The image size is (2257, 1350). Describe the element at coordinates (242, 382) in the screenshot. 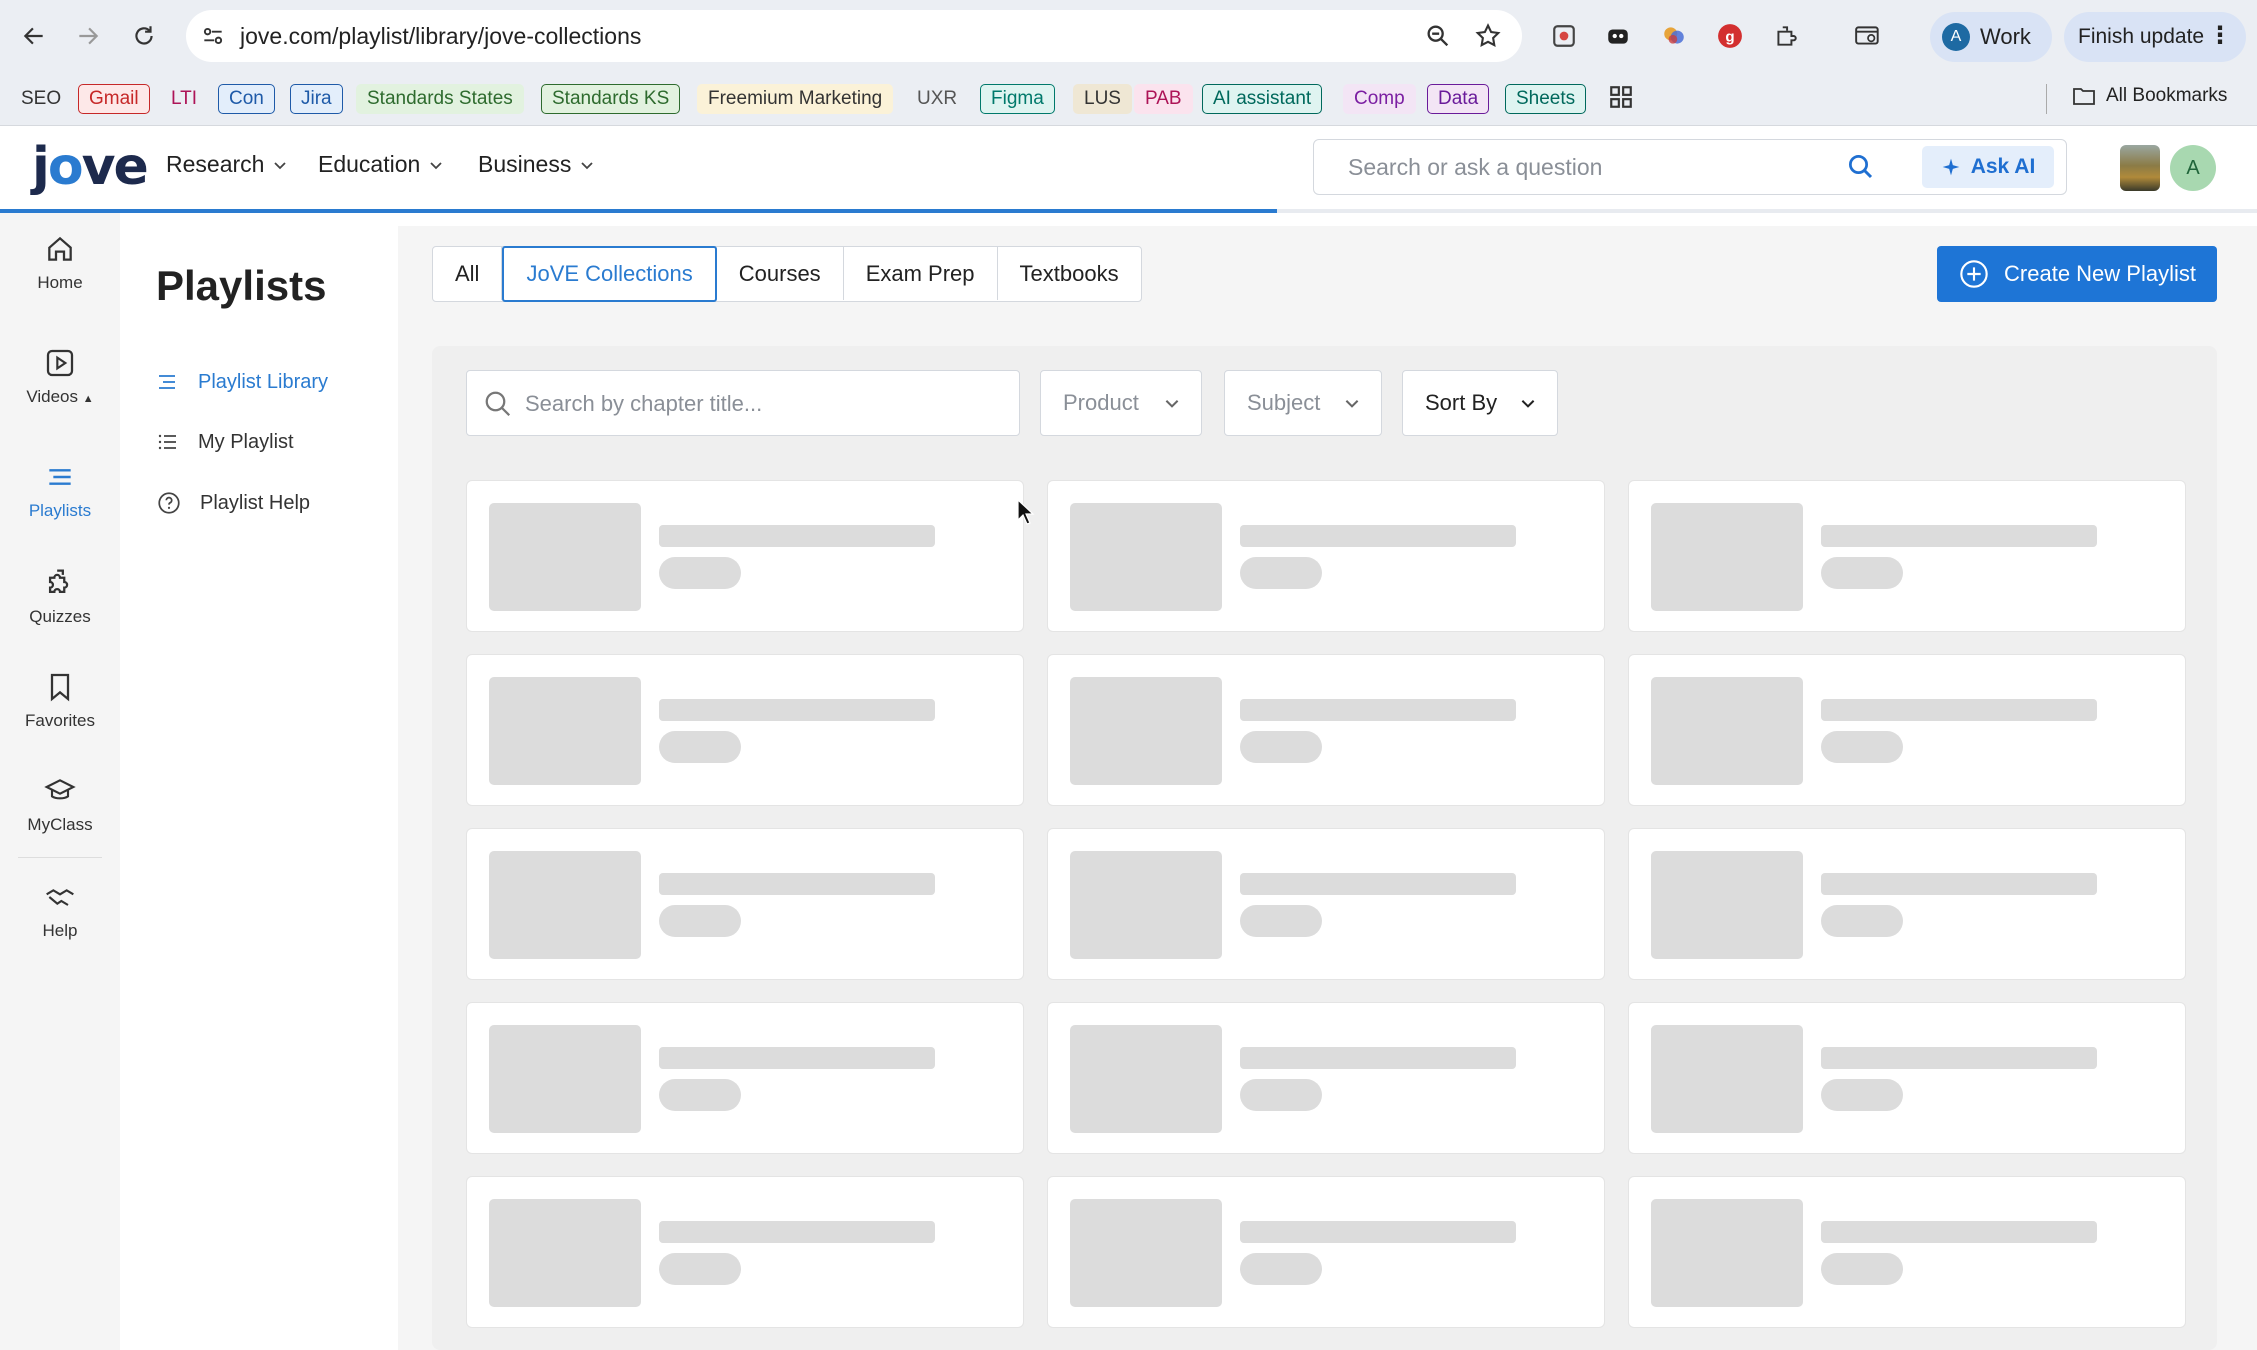

I see `sidebar-item-playlist-library: Playlist Library` at that location.